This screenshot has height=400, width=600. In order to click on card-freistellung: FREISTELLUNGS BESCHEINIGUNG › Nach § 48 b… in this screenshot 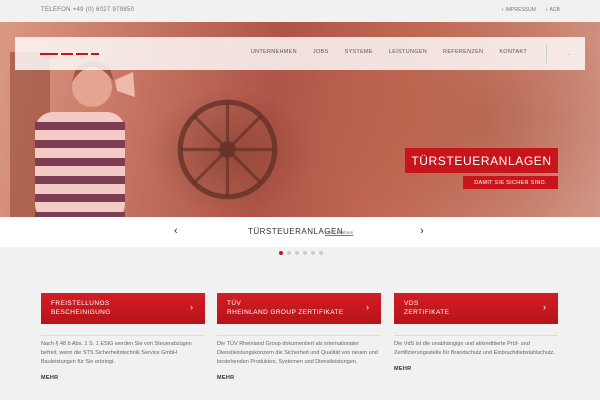, I will do `click(123, 337)`.